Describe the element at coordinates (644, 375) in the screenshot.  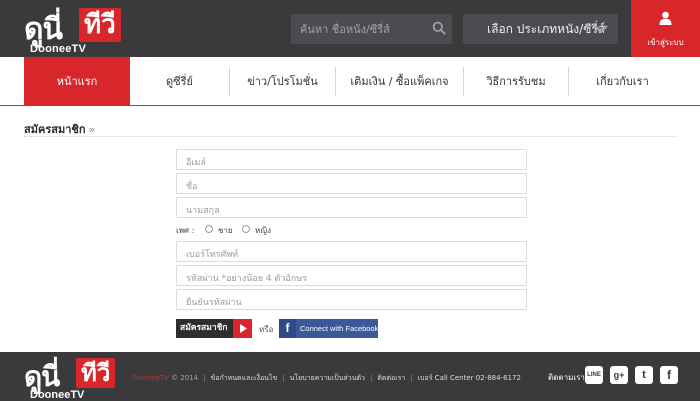
I see `twitter-icon: t` at that location.